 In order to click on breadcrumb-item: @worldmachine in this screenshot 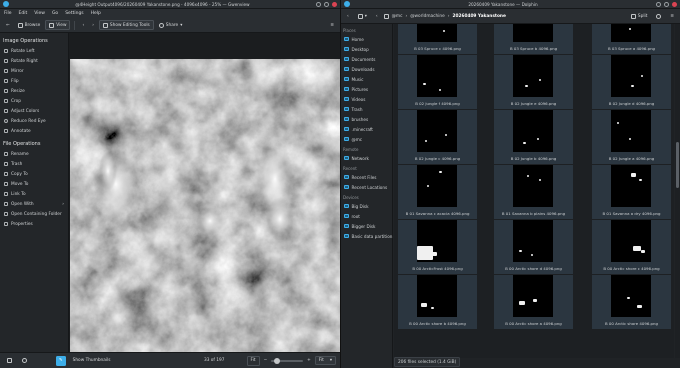, I will do `click(427, 16)`.